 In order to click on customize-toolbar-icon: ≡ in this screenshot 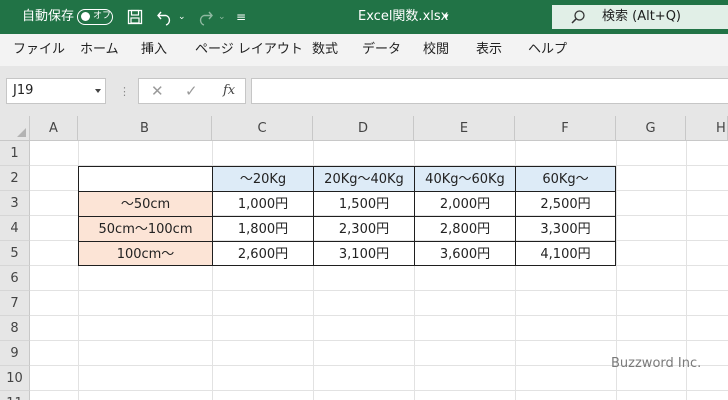, I will do `click(241, 17)`.